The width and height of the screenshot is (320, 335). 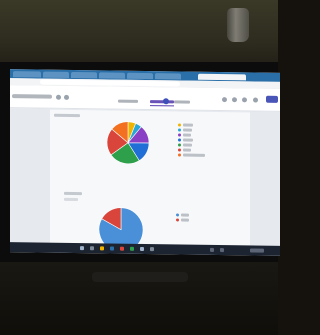 I want to click on response-count, so click(x=71, y=199).